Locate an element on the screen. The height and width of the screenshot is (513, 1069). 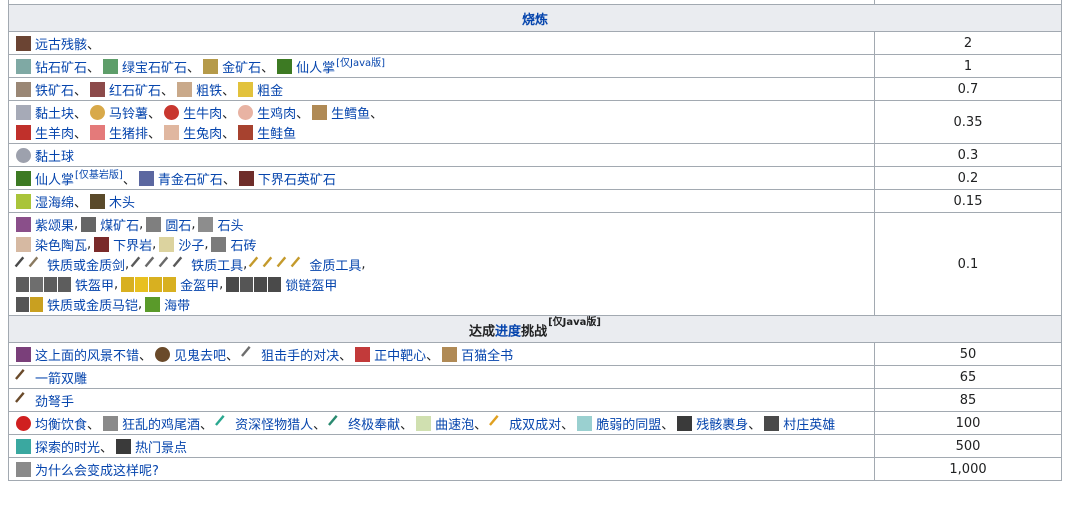
item-link: 粗铁 is located at coordinates (209, 89).